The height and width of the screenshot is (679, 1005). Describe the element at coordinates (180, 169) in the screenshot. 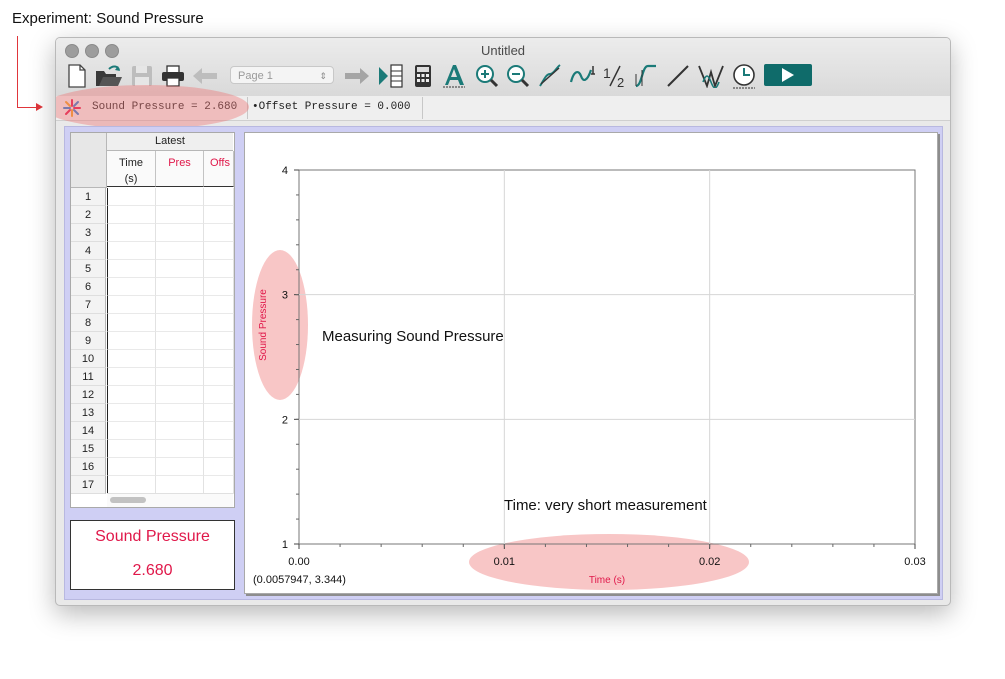

I see `column-header-pressure: Pres` at that location.